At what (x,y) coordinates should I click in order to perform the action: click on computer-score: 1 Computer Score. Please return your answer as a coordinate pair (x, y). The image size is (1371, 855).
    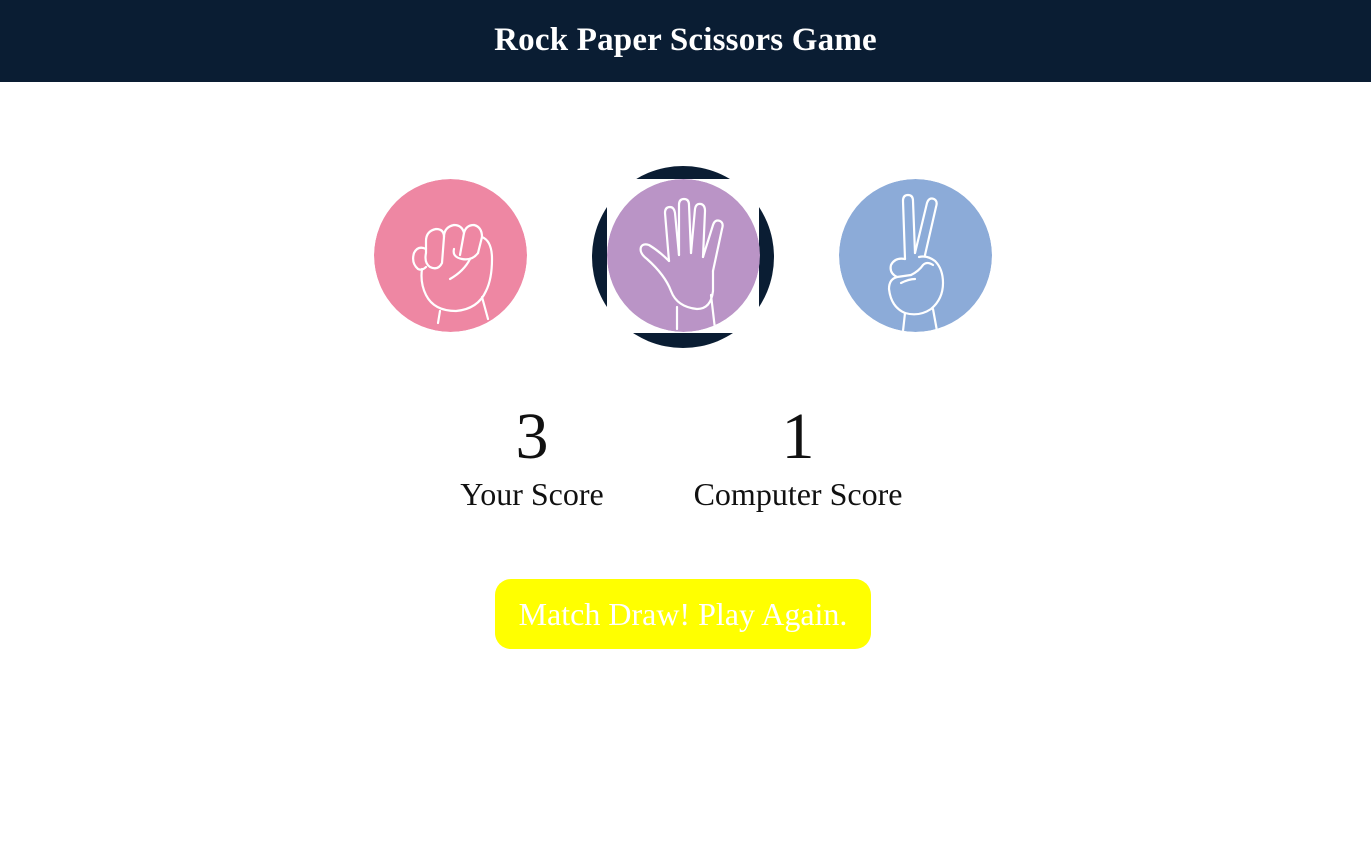
    Looking at the image, I should click on (798, 456).